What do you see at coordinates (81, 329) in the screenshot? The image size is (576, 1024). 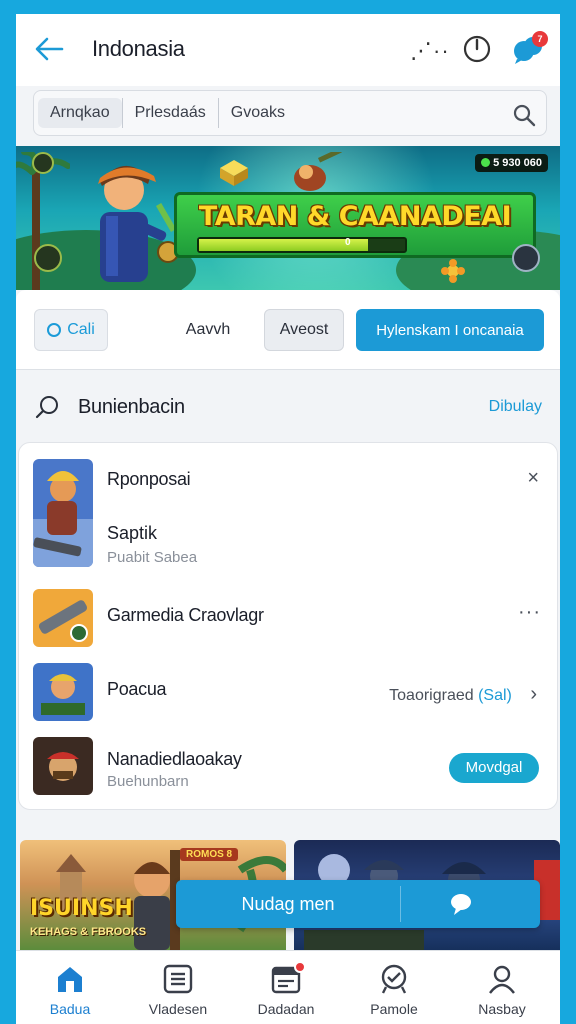 I see `tab-cali-label: Cali` at bounding box center [81, 329].